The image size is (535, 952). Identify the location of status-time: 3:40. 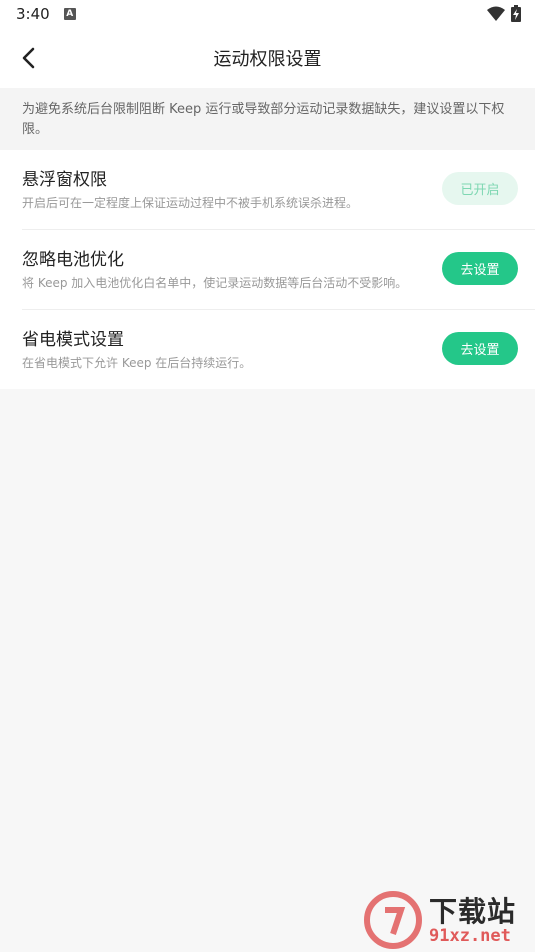
(33, 14).